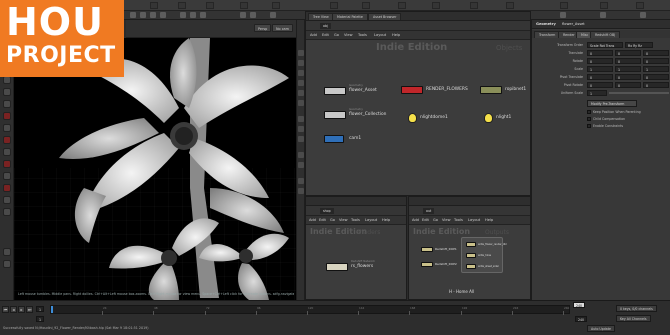 Image resolution: width=670 pixels, height=335 pixels. What do you see at coordinates (581, 319) in the screenshot?
I see `end-frame-field: 240` at bounding box center [581, 319].